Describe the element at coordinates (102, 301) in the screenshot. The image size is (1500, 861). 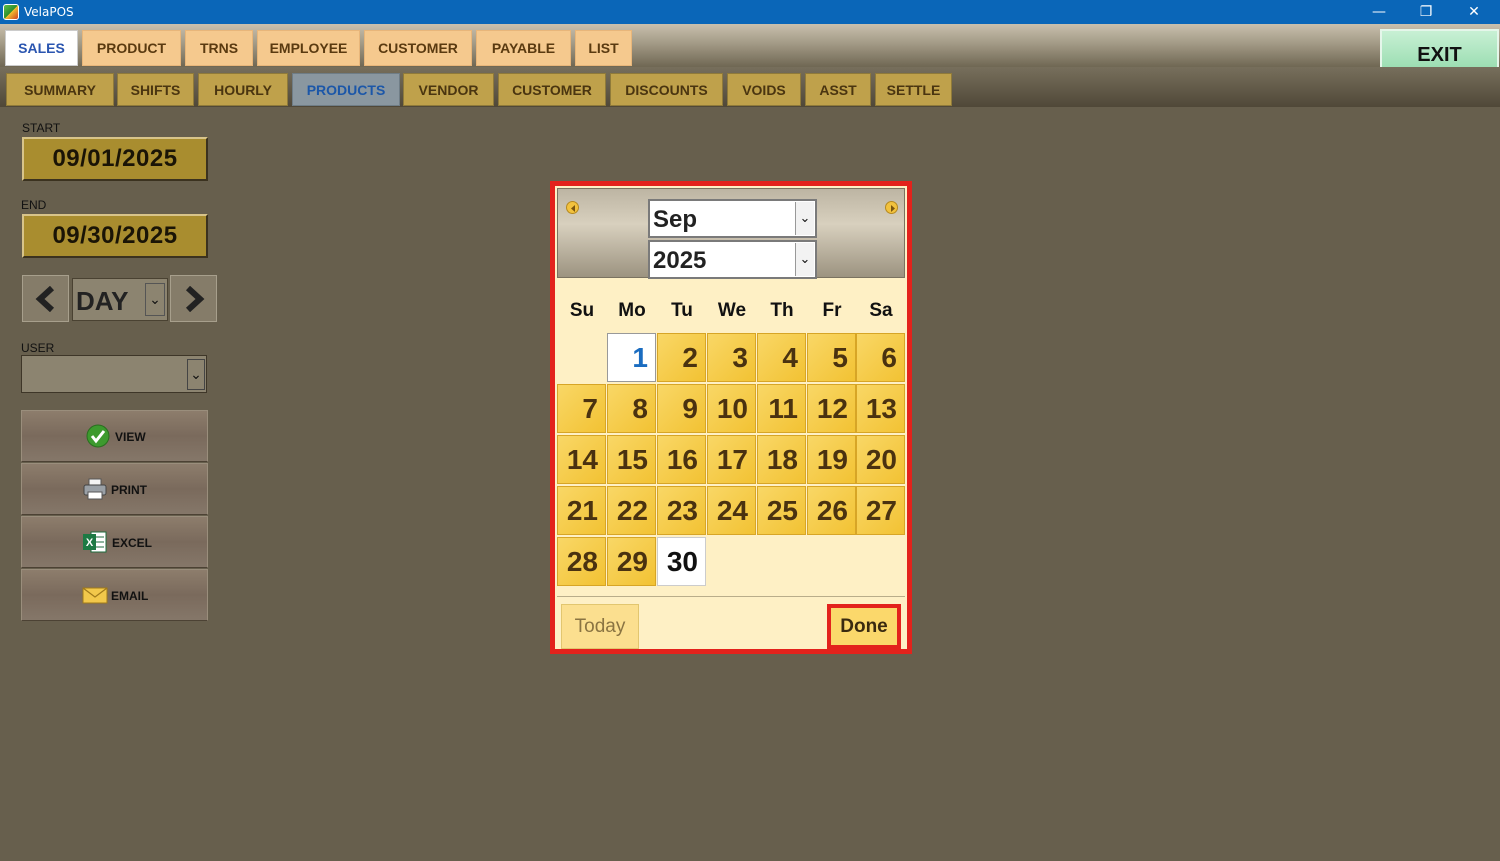
I see `period-value: DAY` at that location.